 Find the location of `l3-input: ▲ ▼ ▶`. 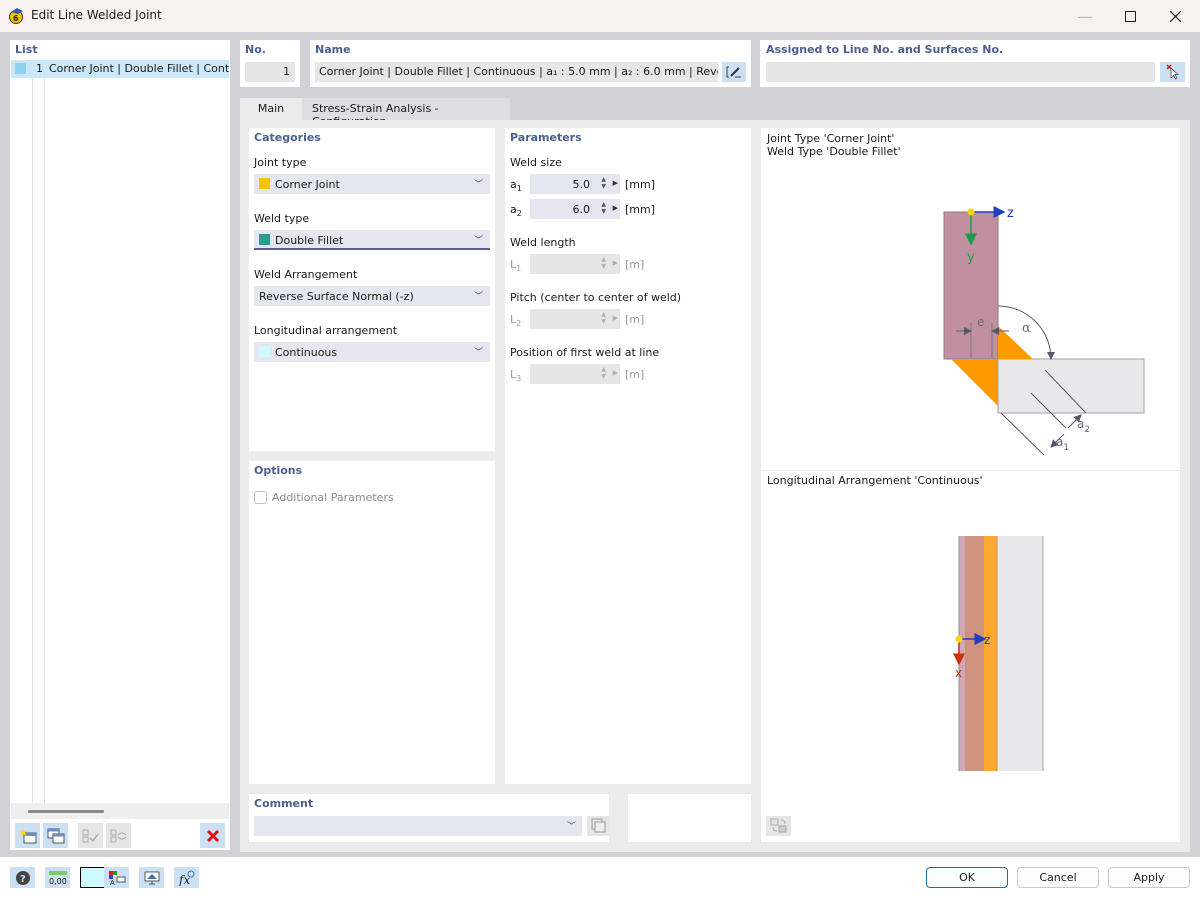

l3-input: ▲ ▼ ▶ is located at coordinates (575, 374).